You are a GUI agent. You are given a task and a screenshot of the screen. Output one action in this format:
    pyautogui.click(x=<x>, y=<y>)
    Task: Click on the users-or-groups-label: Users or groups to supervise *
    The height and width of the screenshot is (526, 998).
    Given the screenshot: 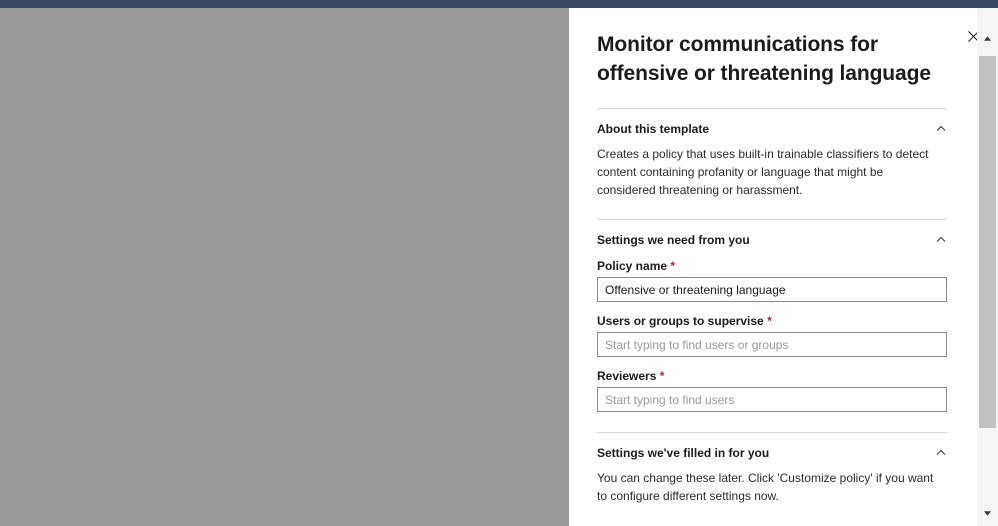 What is the action you would take?
    pyautogui.click(x=772, y=321)
    